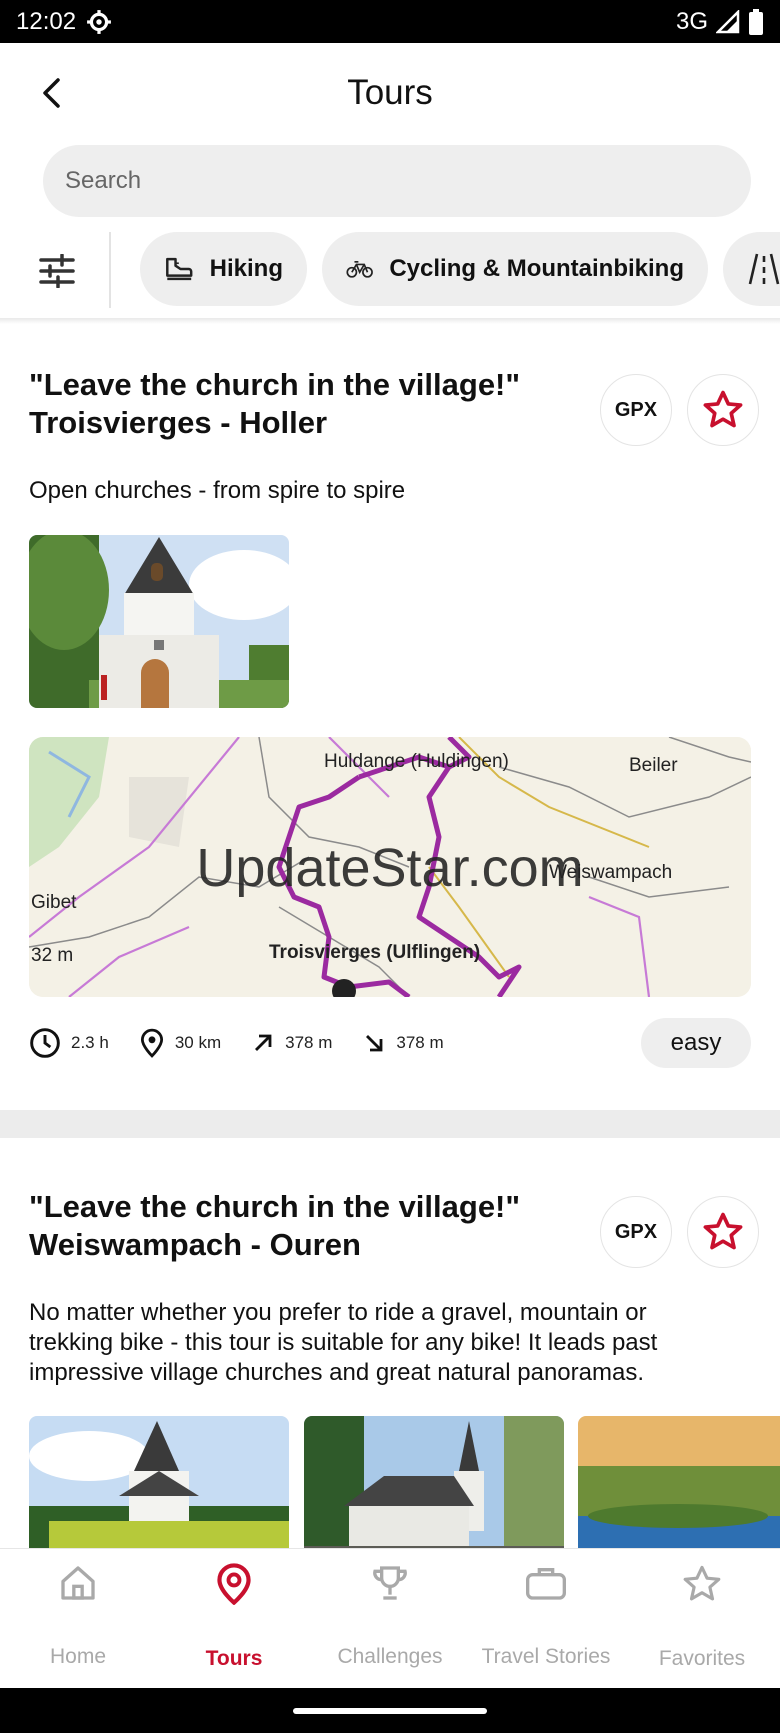  I want to click on network-type: 3G, so click(691, 21).